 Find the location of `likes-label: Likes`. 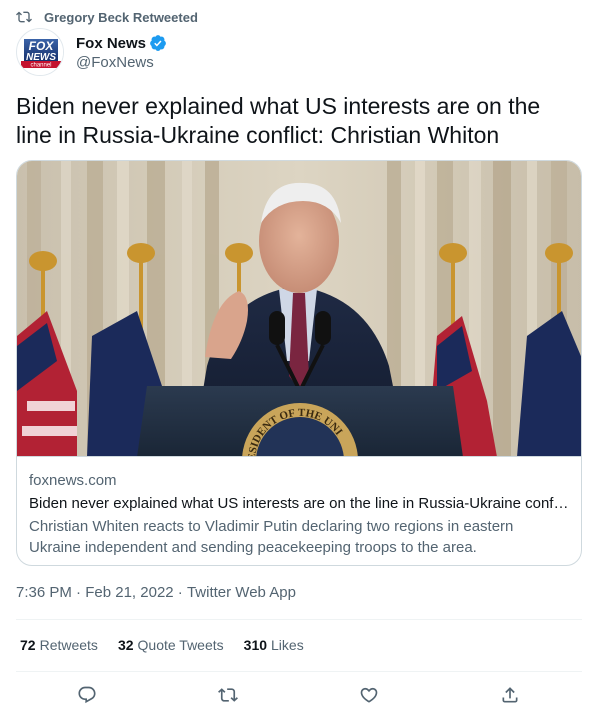

likes-label: Likes is located at coordinates (287, 645).